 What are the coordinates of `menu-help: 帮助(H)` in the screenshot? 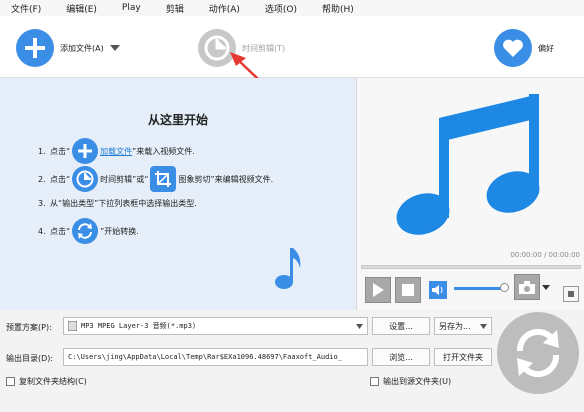 It's located at (338, 8).